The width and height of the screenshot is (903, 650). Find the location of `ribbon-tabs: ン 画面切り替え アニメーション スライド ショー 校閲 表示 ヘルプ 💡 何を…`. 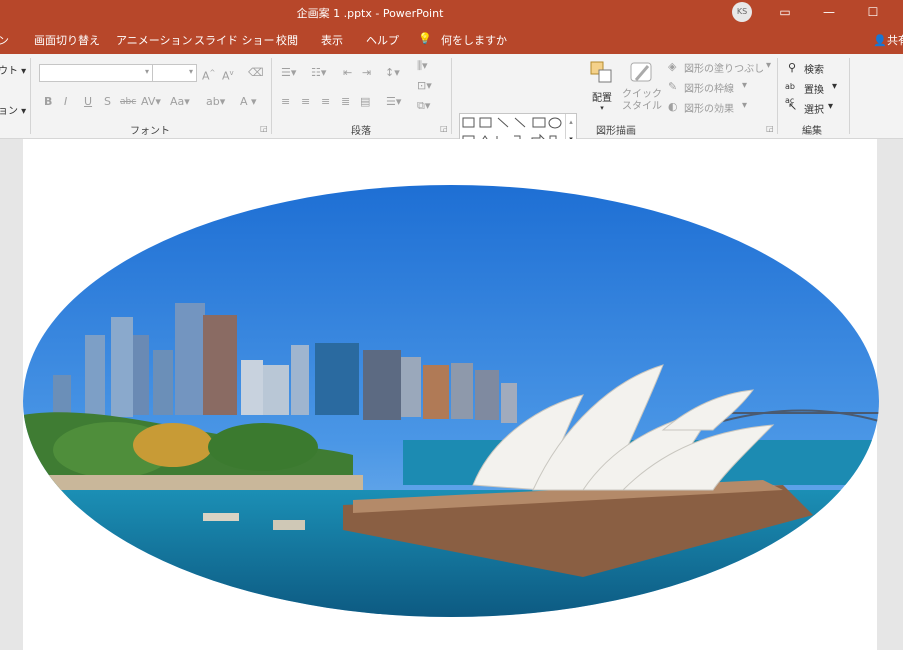

ribbon-tabs: ン 画面切り替え アニメーション スライド ショー 校閲 表示 ヘルプ 💡 何を… is located at coordinates (451, 40).